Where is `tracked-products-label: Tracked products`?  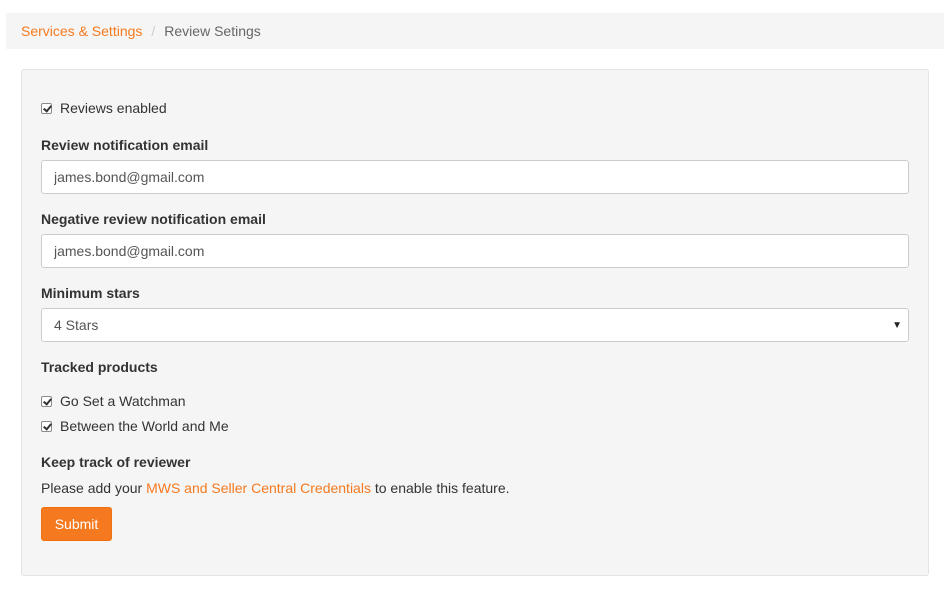
tracked-products-label: Tracked products is located at coordinates (99, 367).